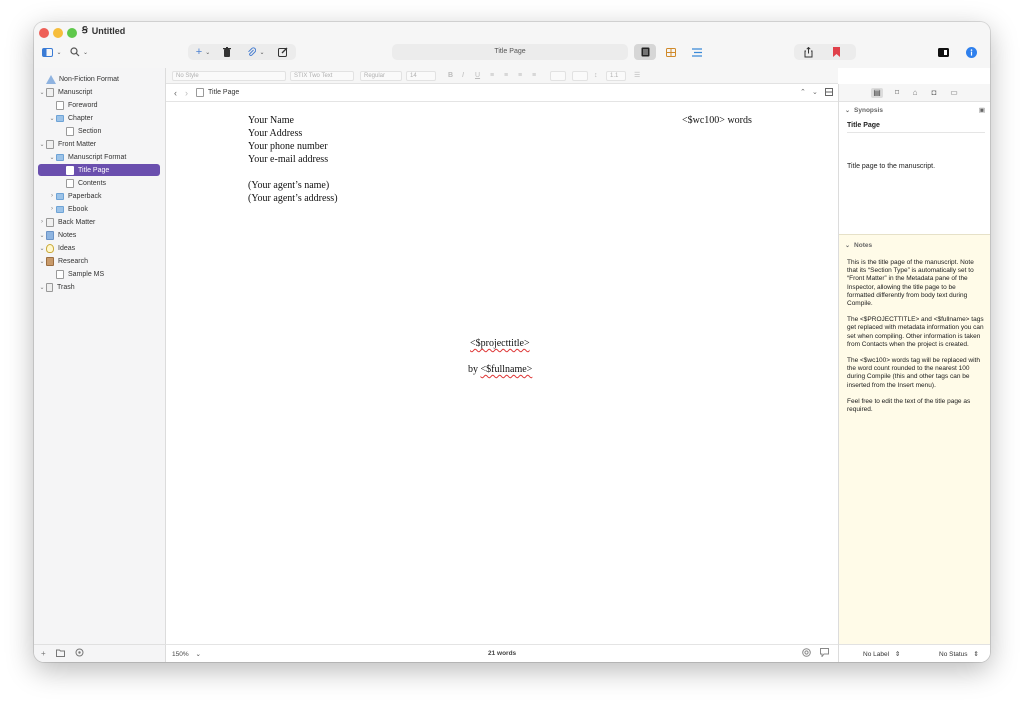 The height and width of the screenshot is (706, 1024). I want to click on binder-item-chapter: ⌄ Chapter, so click(99, 118).